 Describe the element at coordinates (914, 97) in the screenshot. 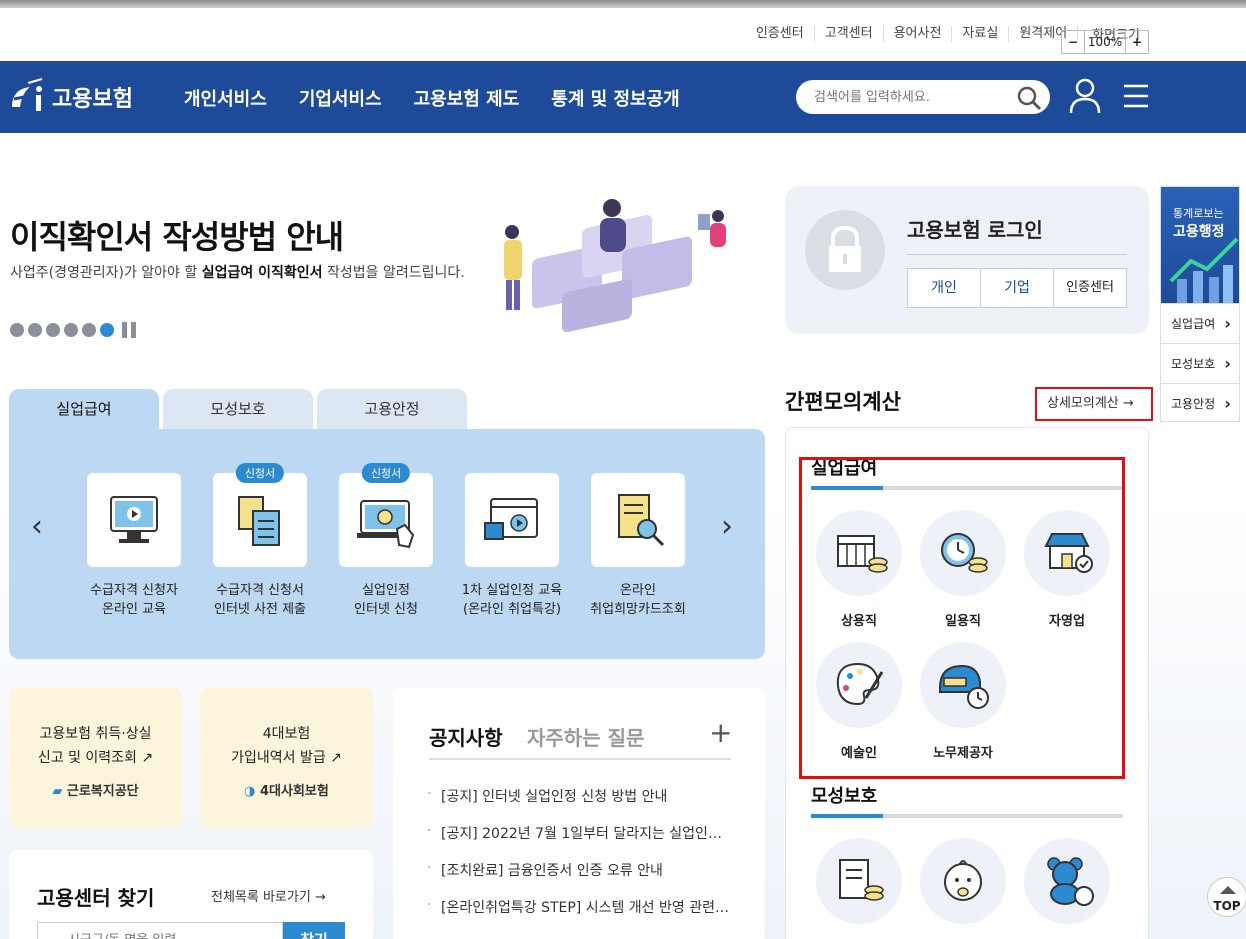

I see `search-input` at that location.